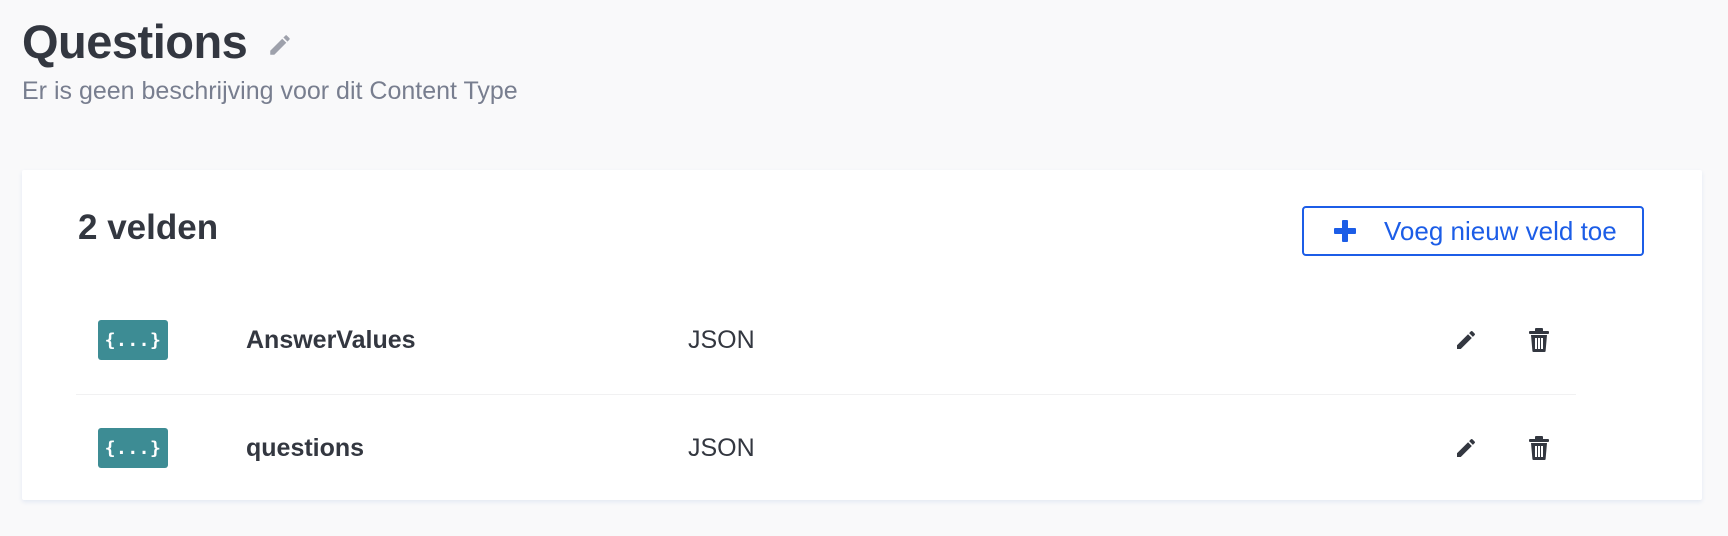 Image resolution: width=1728 pixels, height=536 pixels. I want to click on field-name: AnswerValues, so click(331, 339).